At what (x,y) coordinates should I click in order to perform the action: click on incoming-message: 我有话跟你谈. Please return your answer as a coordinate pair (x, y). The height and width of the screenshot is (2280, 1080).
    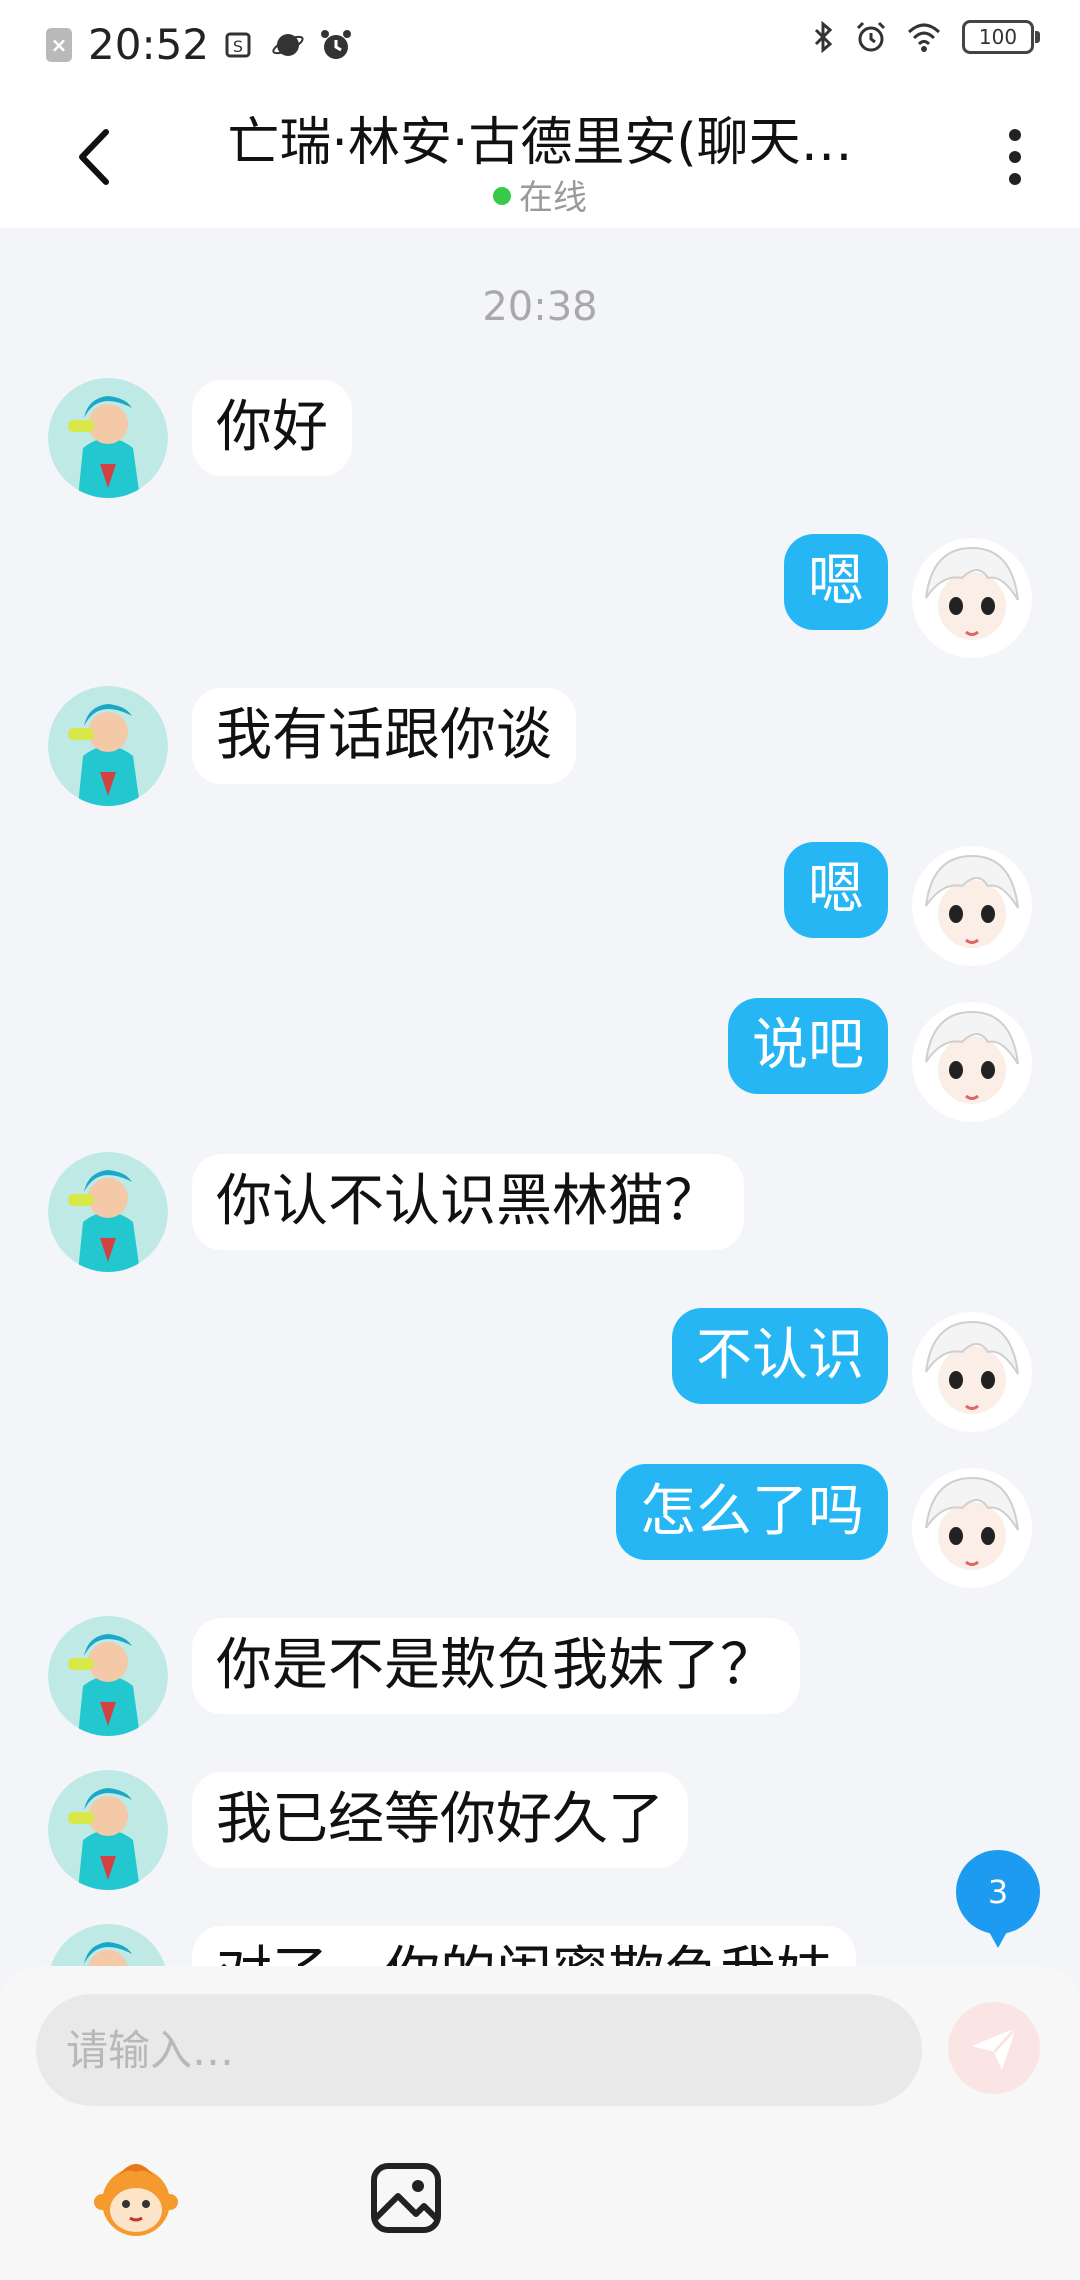
    Looking at the image, I should click on (540, 751).